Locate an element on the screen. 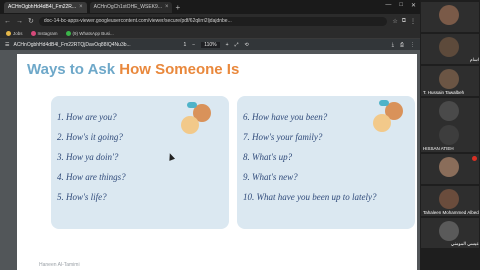 This screenshot has width=480, height=270. window-controls: — □ ✕ is located at coordinates (400, 5).